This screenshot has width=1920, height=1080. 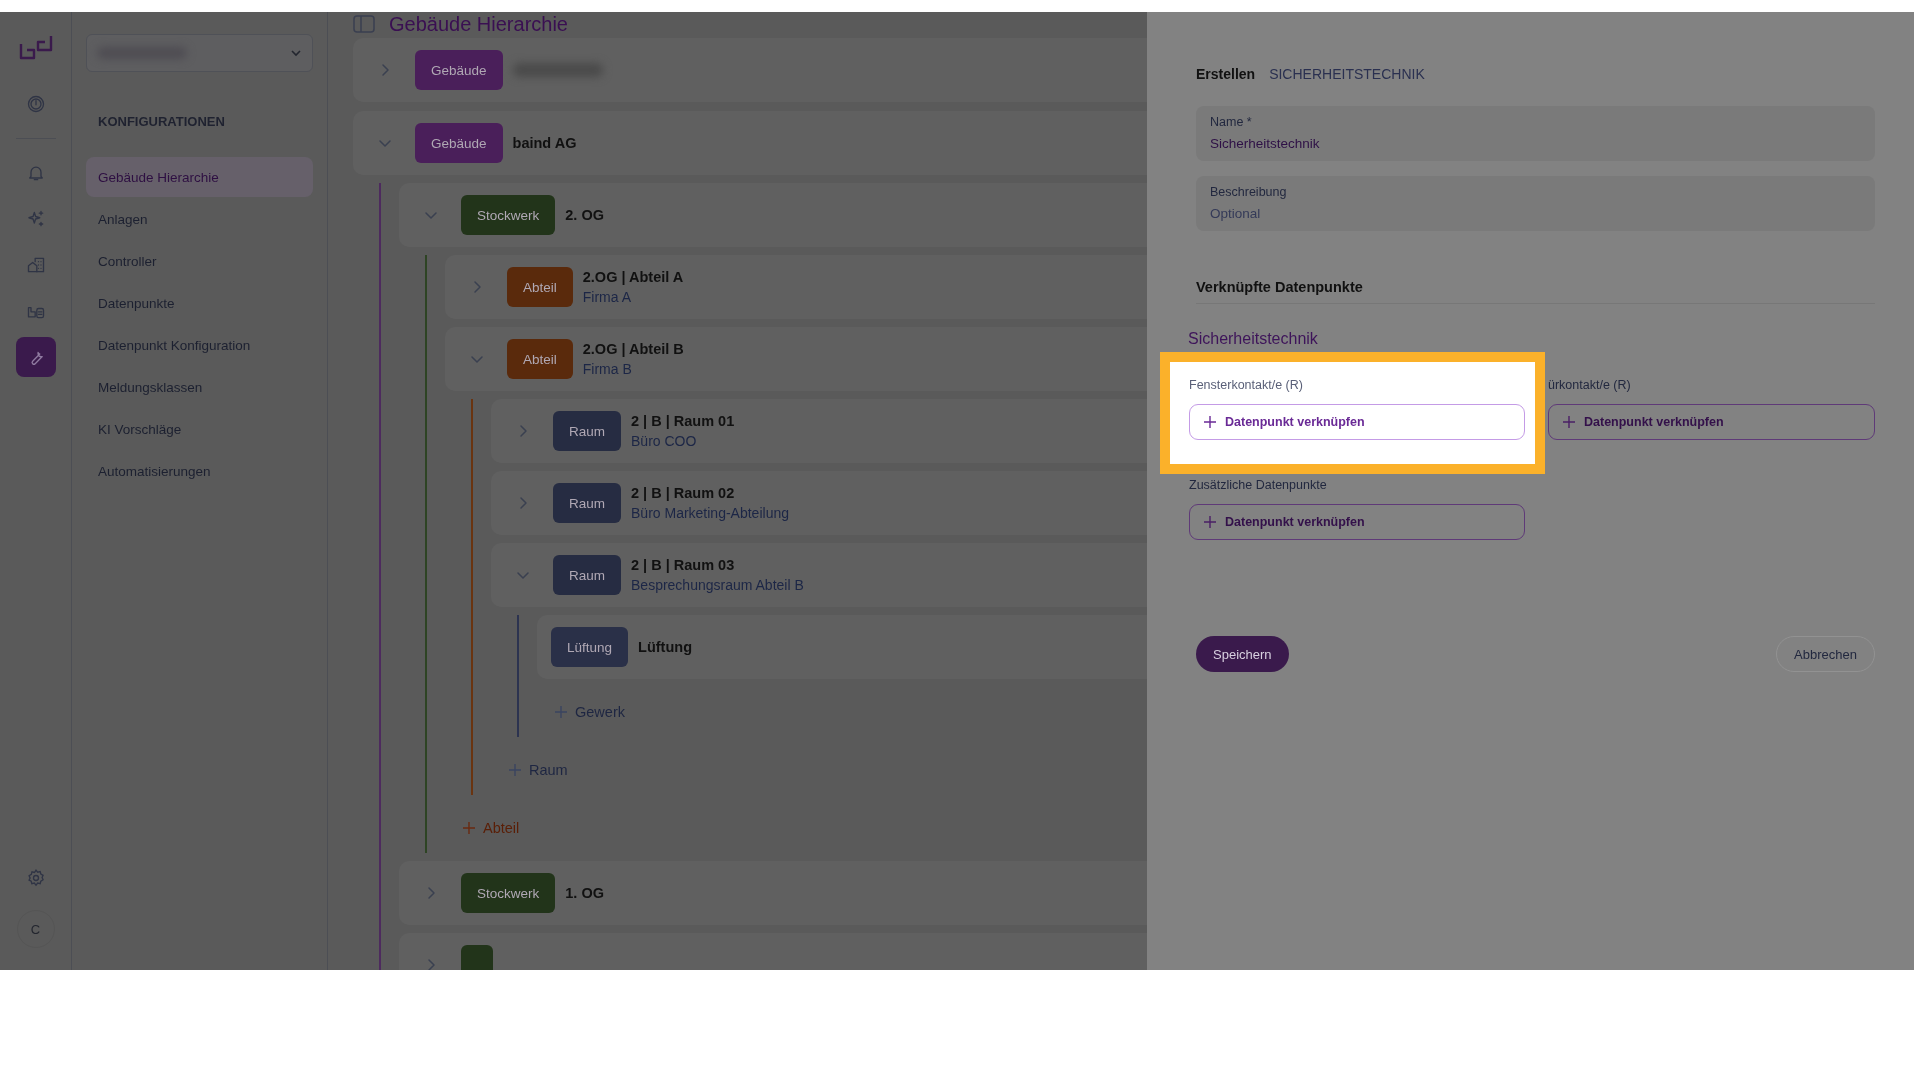 I want to click on tree-row: Gebäude, so click(x=750, y=70).